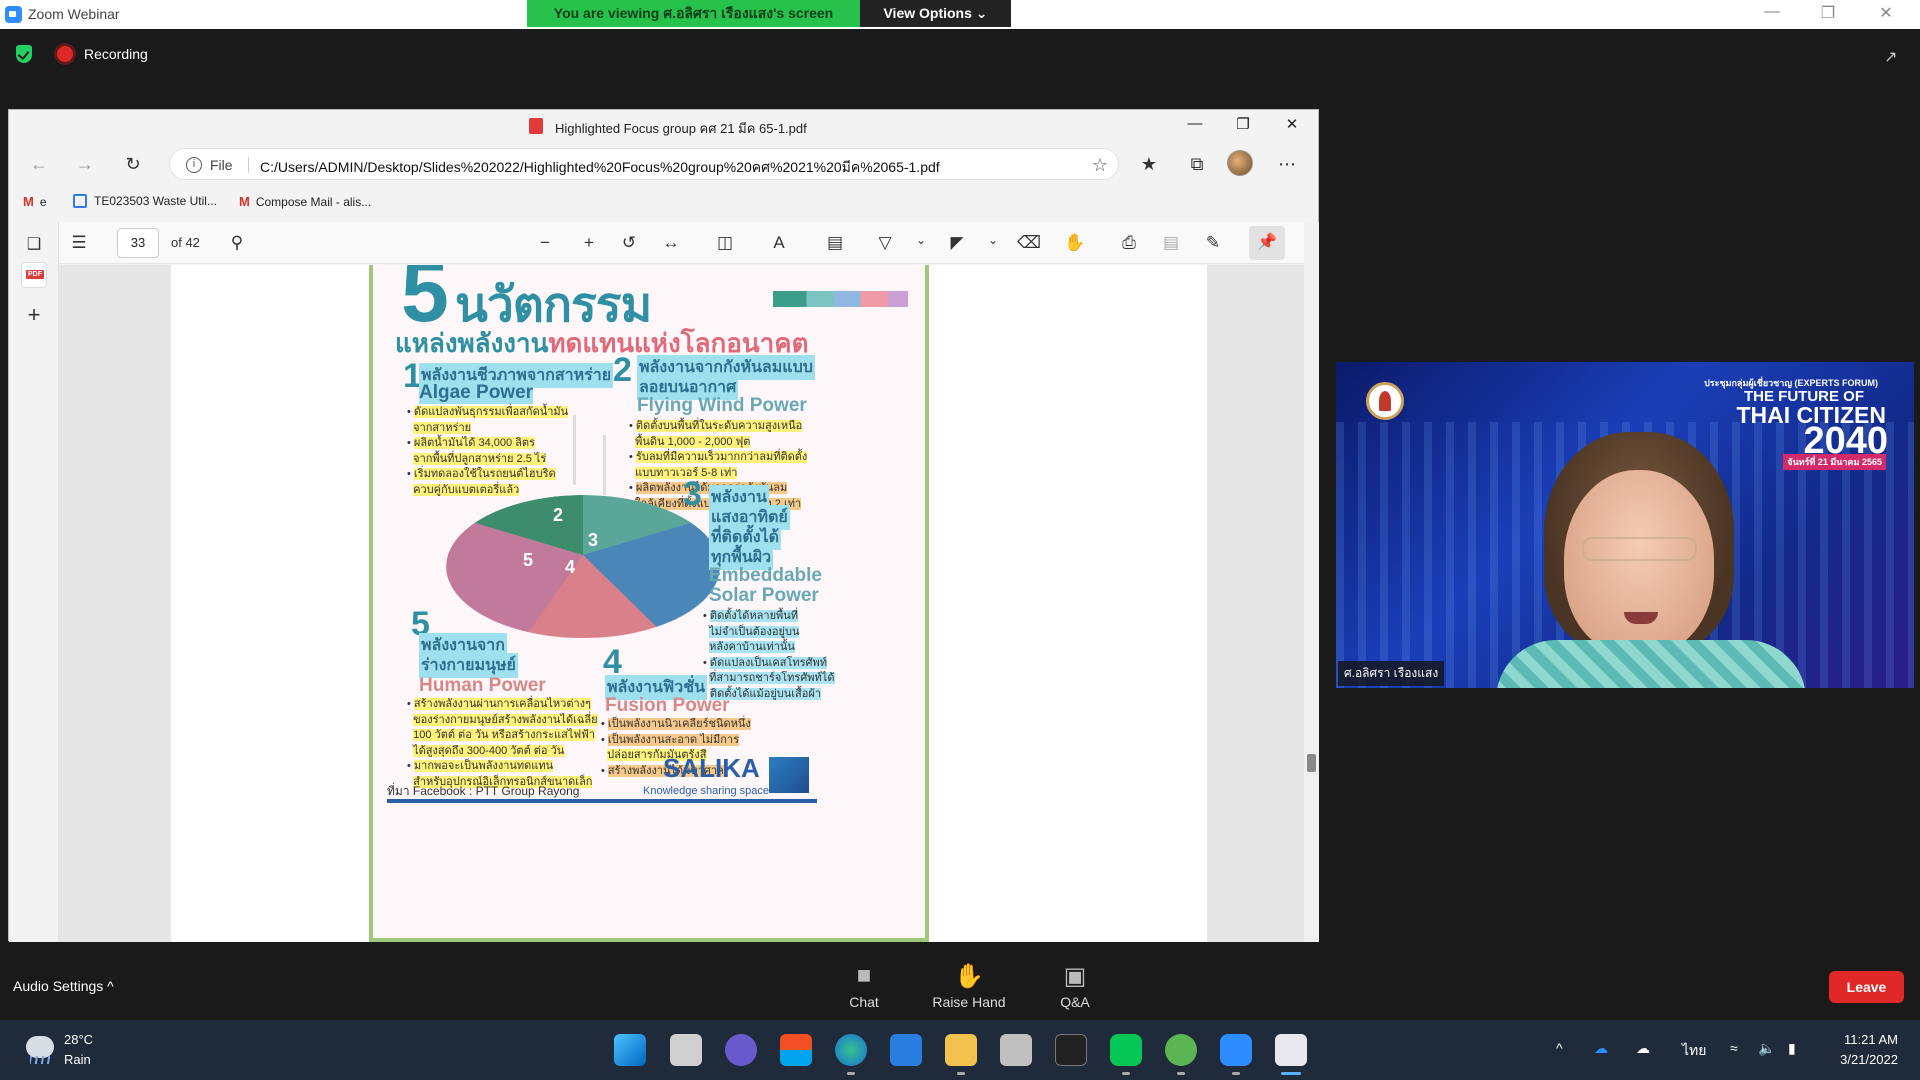 This screenshot has height=1080, width=1920. What do you see at coordinates (79, 243) in the screenshot?
I see `contents-icon: ☰` at bounding box center [79, 243].